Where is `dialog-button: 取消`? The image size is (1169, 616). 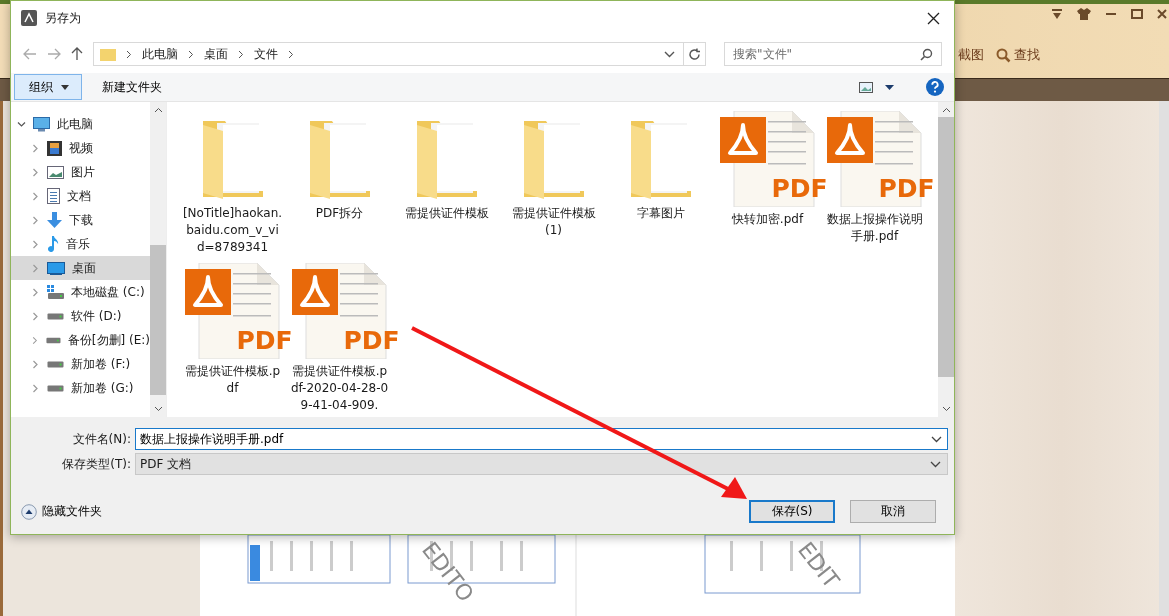 dialog-button: 取消 is located at coordinates (893, 511).